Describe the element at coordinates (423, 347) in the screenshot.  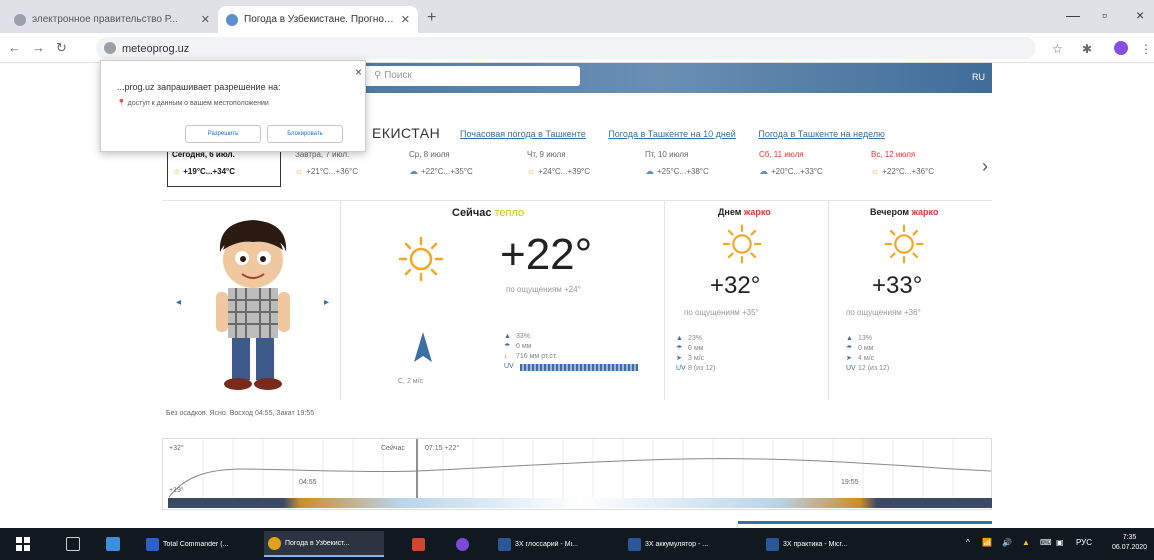
I see `wind-direction-arrow-icon` at that location.